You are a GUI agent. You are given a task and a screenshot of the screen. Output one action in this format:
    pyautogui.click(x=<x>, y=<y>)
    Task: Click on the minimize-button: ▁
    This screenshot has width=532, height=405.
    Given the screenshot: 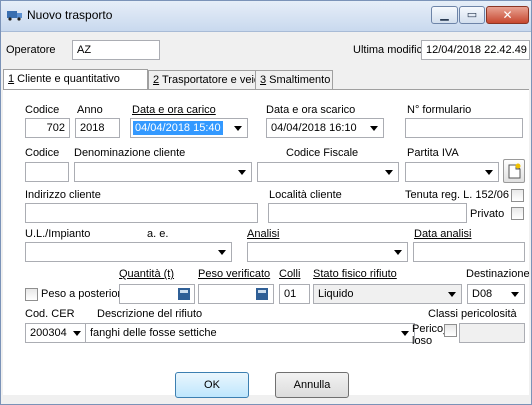 What is the action you would take?
    pyautogui.click(x=444, y=15)
    